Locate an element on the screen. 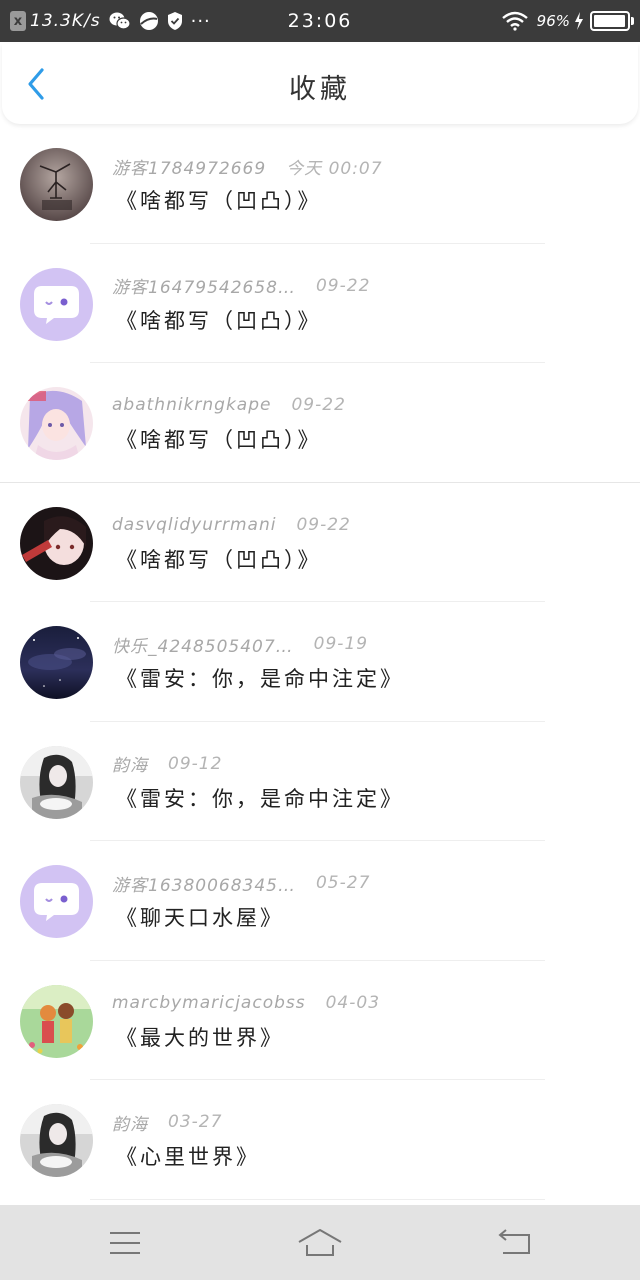 The width and height of the screenshot is (640, 1280). item-meta: 游客16479542658… 09-22 is located at coordinates (241, 286).